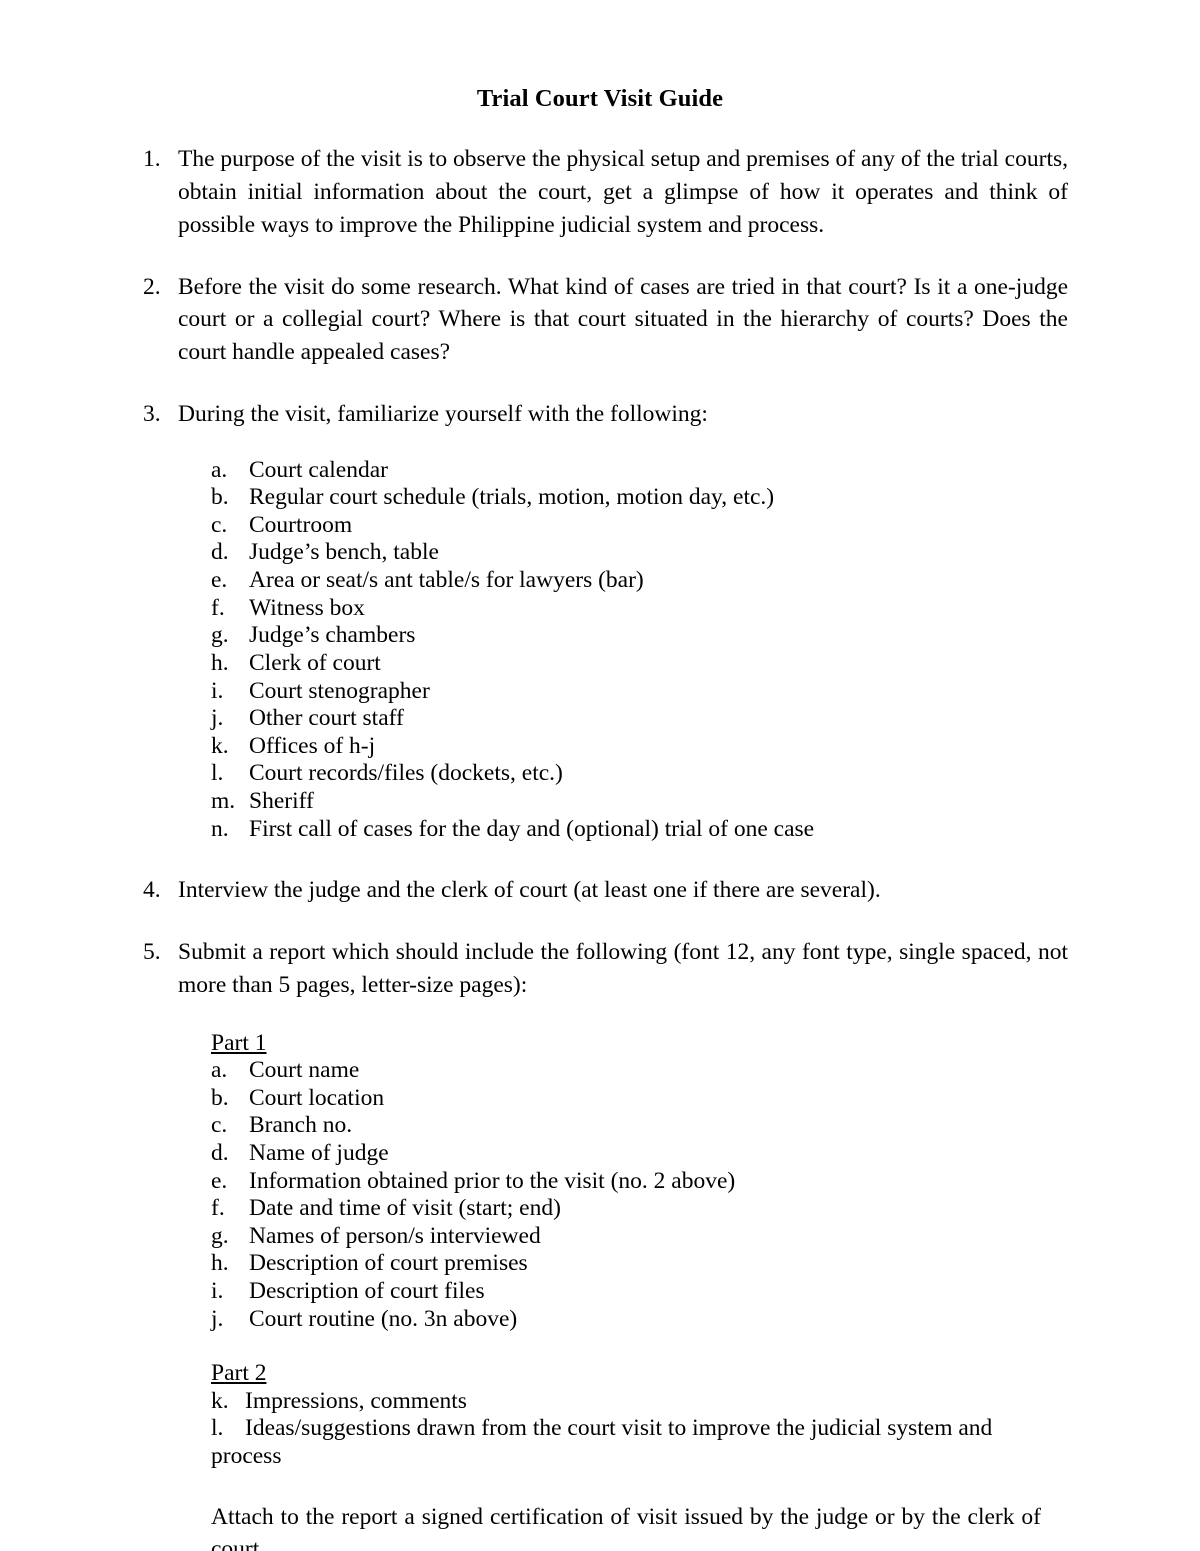 This screenshot has width=1200, height=1551. Describe the element at coordinates (356, 1400) in the screenshot. I see `list-item-label: Impressions, comments` at that location.